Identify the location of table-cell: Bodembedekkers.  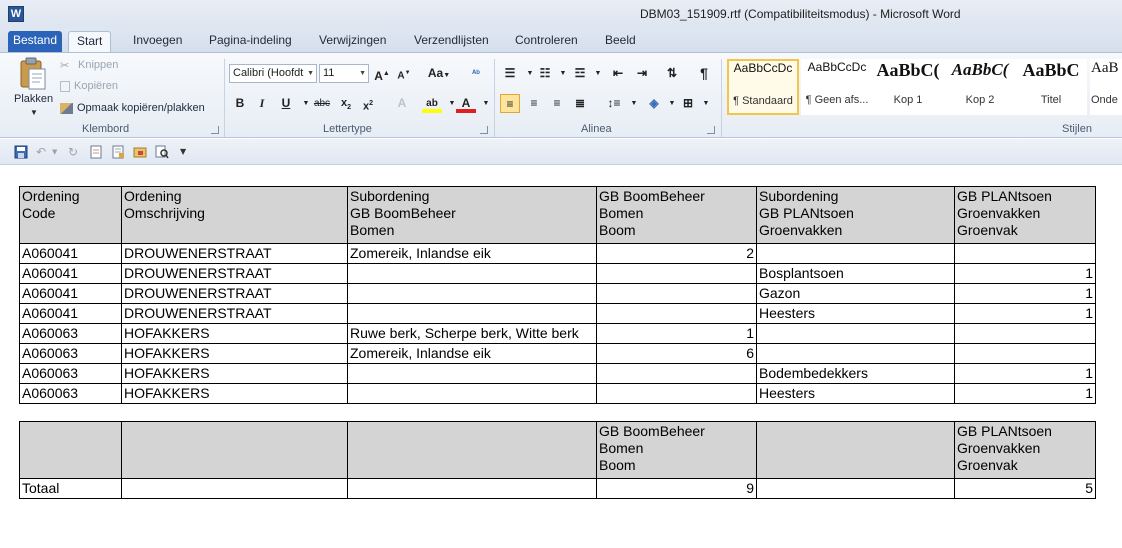
(855, 373).